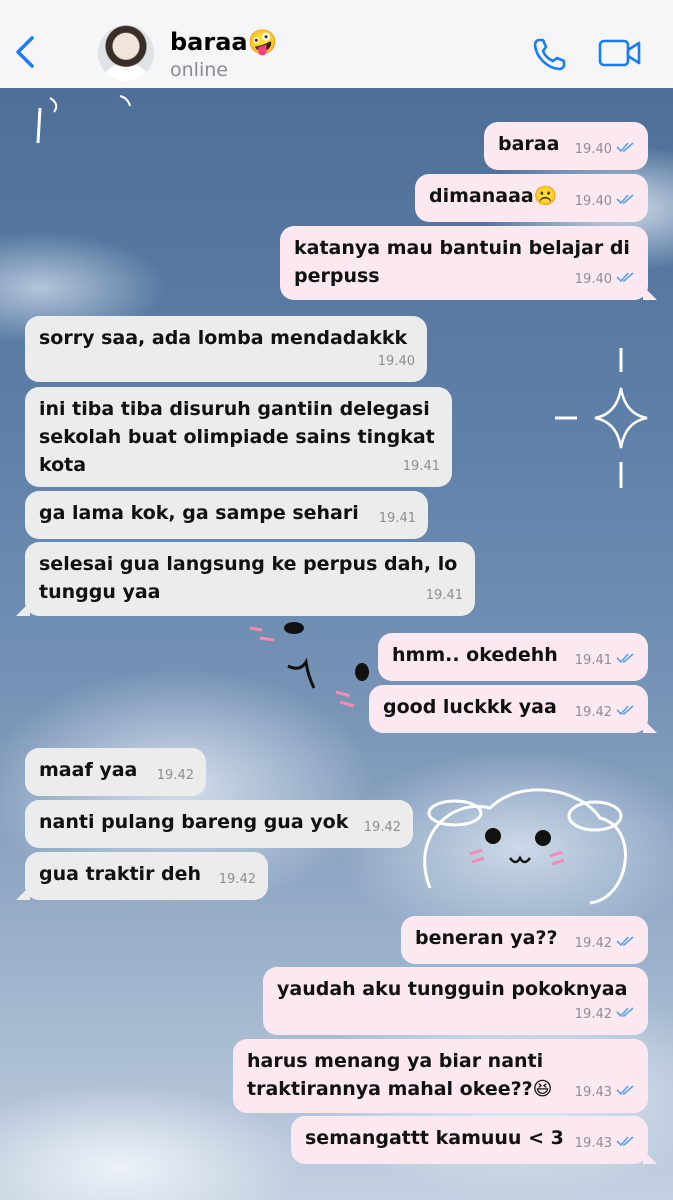  I want to click on message-text: ga lama kok, ga sampe sehari, so click(199, 513).